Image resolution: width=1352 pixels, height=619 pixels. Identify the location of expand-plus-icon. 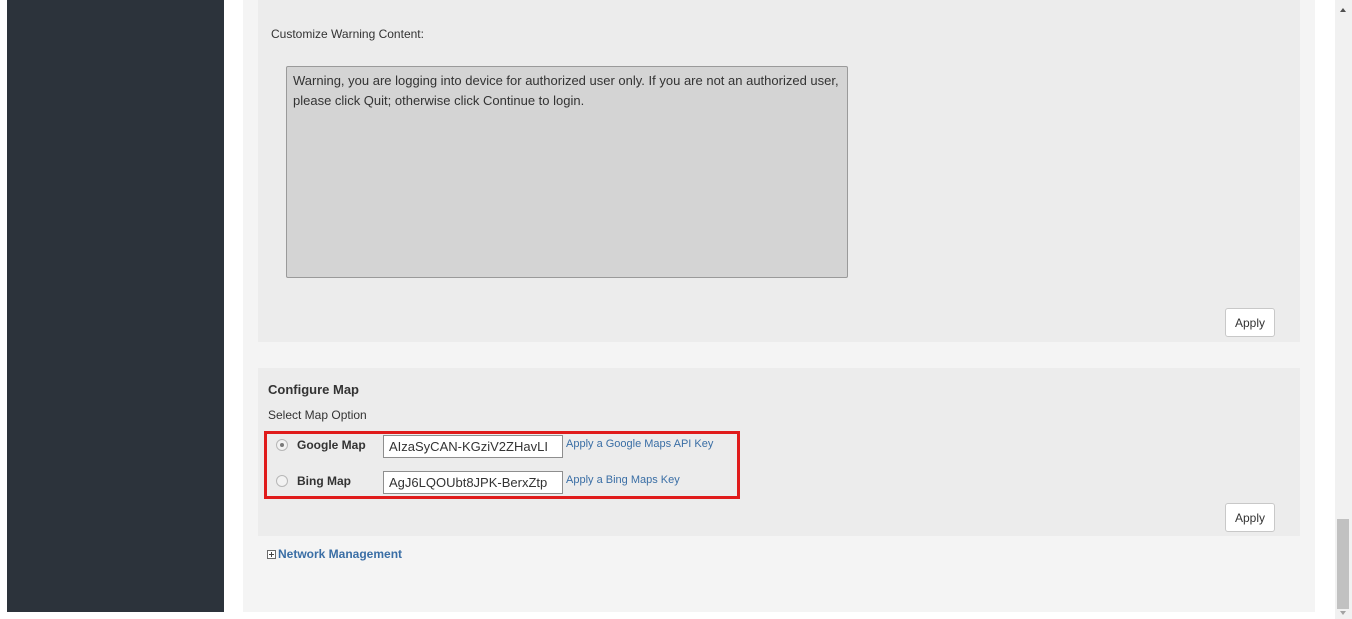
(271, 555).